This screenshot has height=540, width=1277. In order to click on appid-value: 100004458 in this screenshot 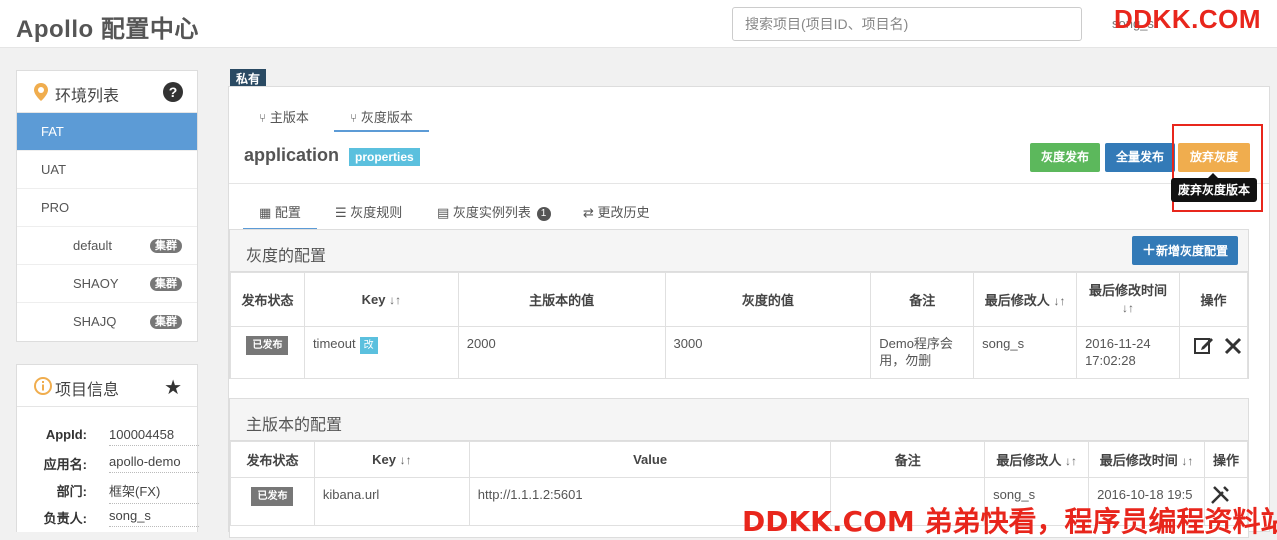, I will do `click(154, 436)`.